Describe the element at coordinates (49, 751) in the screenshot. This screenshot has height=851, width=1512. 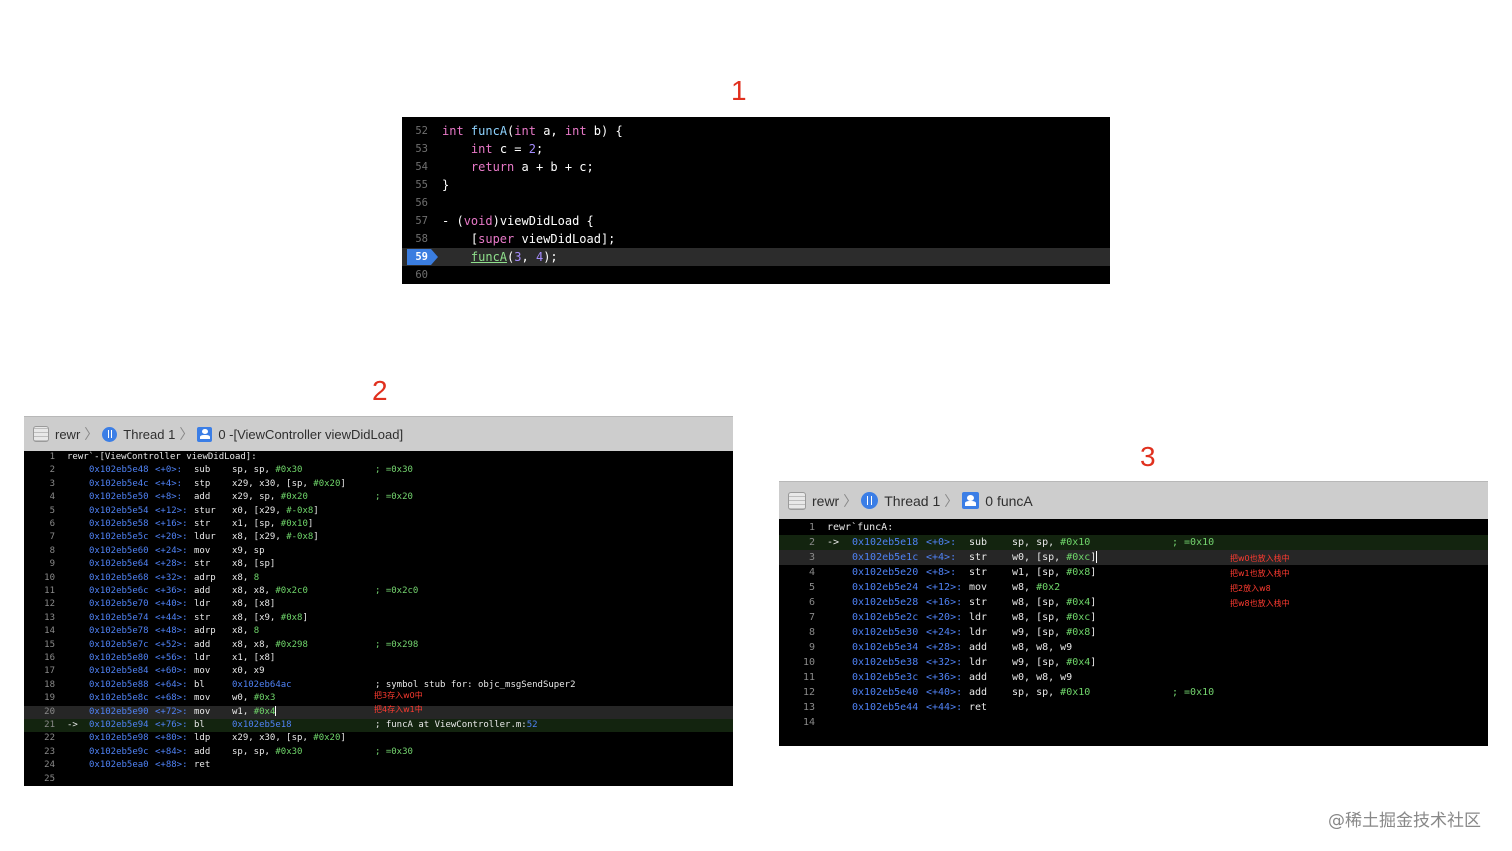
I see `line-number: 23` at that location.